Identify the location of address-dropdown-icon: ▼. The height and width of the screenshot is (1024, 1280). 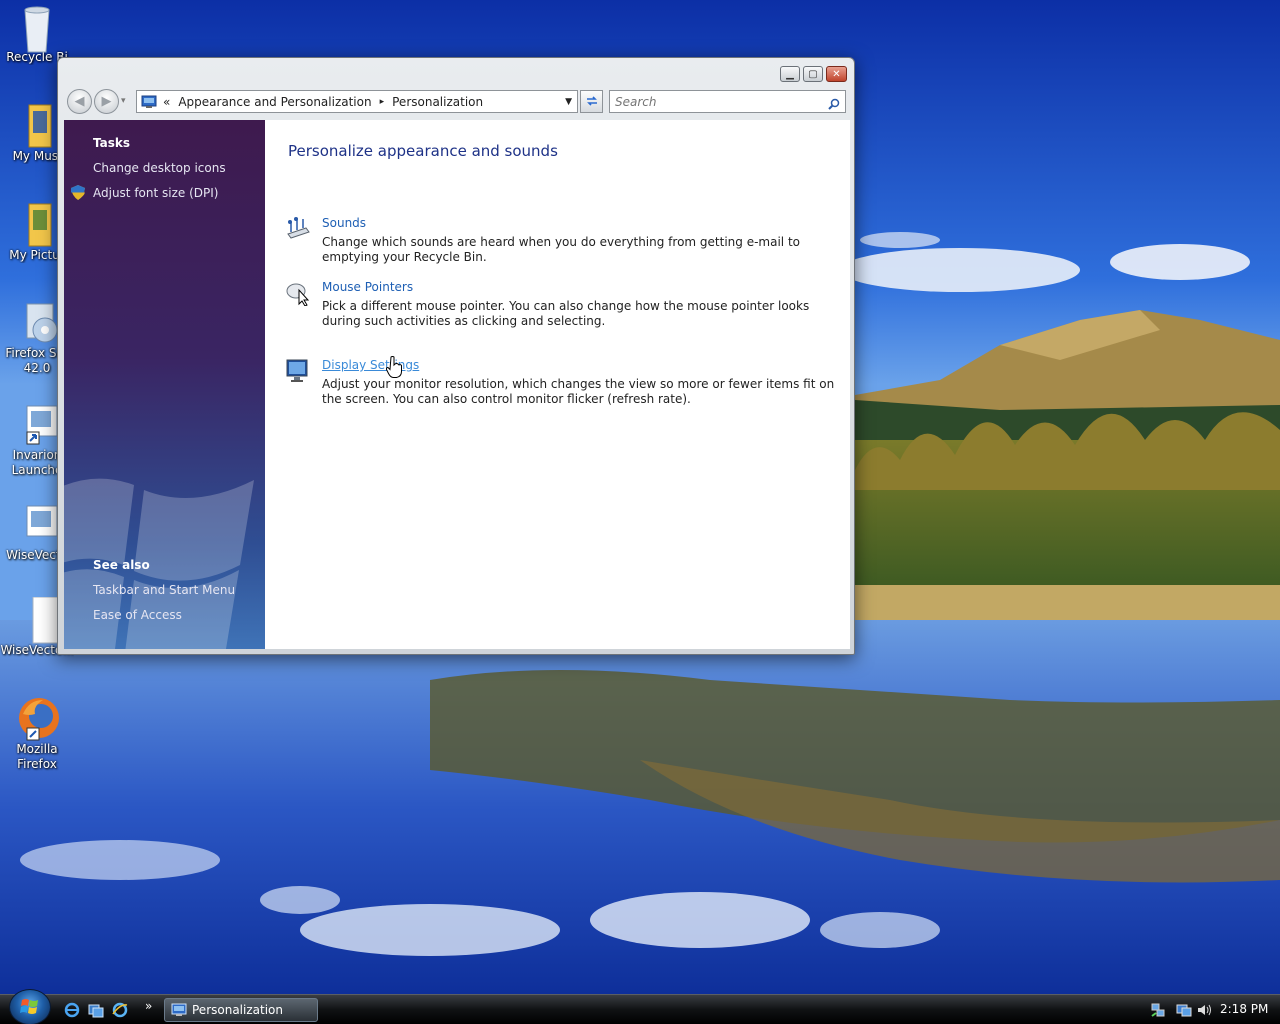
(568, 102).